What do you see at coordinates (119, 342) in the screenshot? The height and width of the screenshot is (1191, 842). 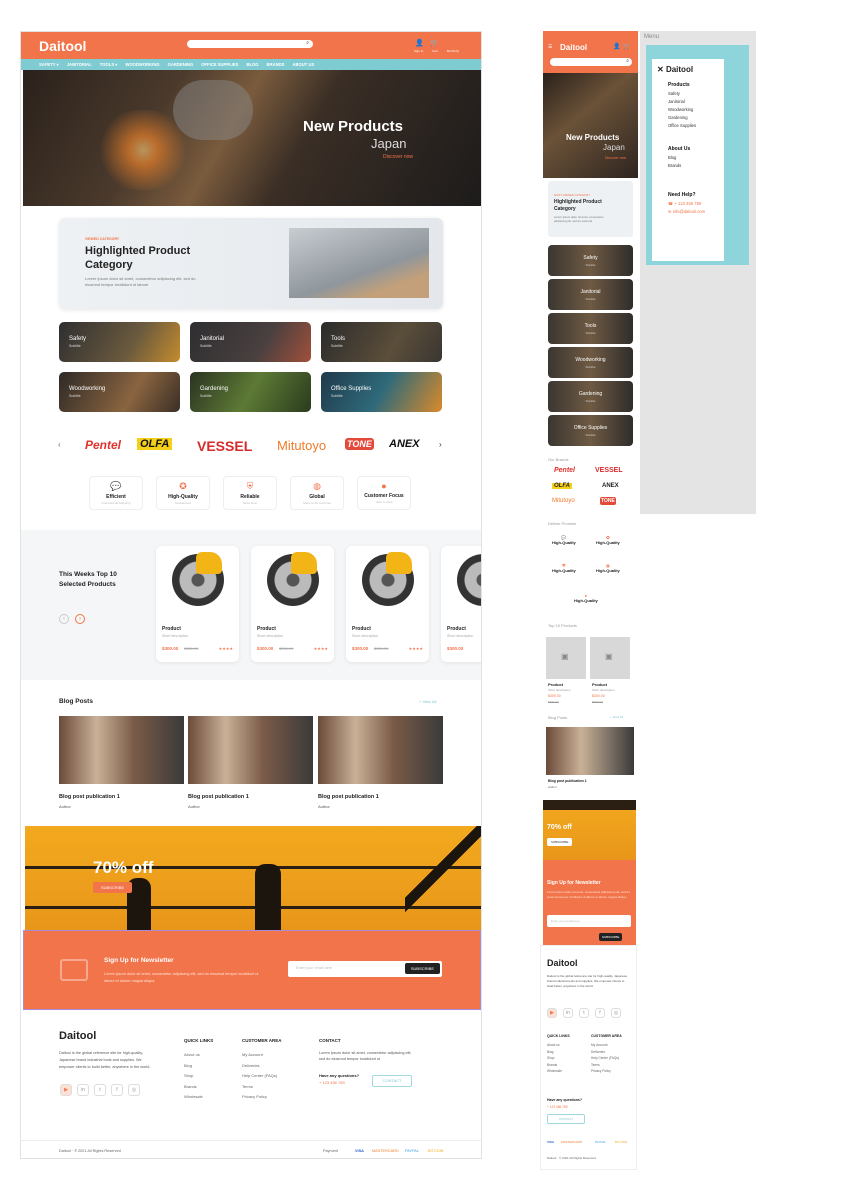 I see `category-safety: Safety Subtitle` at bounding box center [119, 342].